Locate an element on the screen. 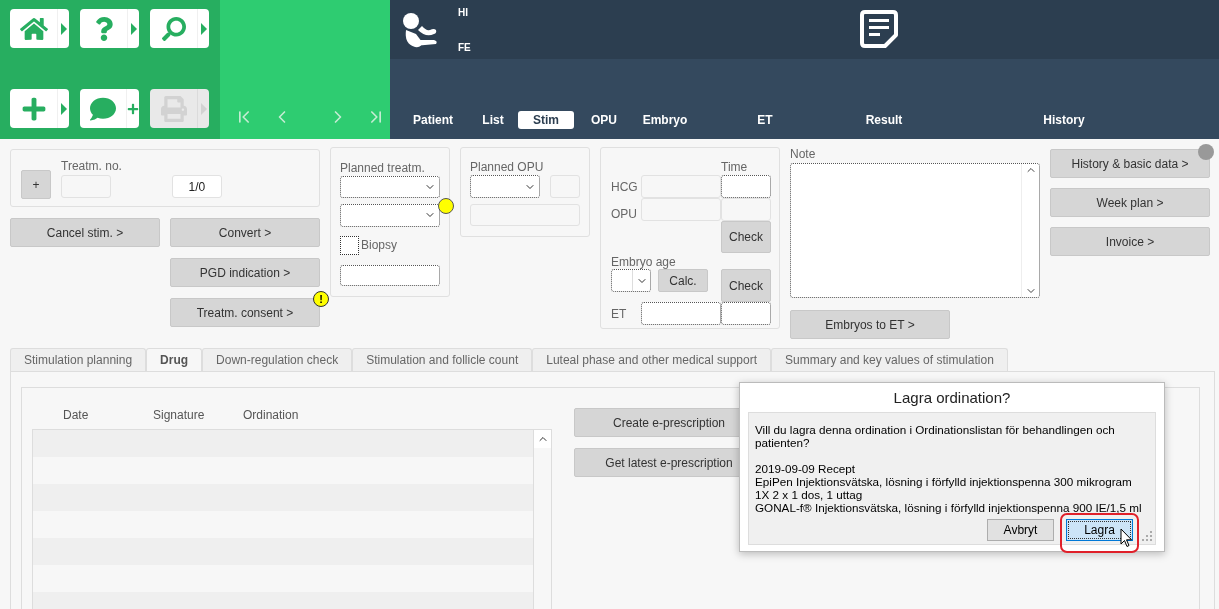 Image resolution: width=1219 pixels, height=609 pixels. side-button: Week plan > is located at coordinates (1130, 202).